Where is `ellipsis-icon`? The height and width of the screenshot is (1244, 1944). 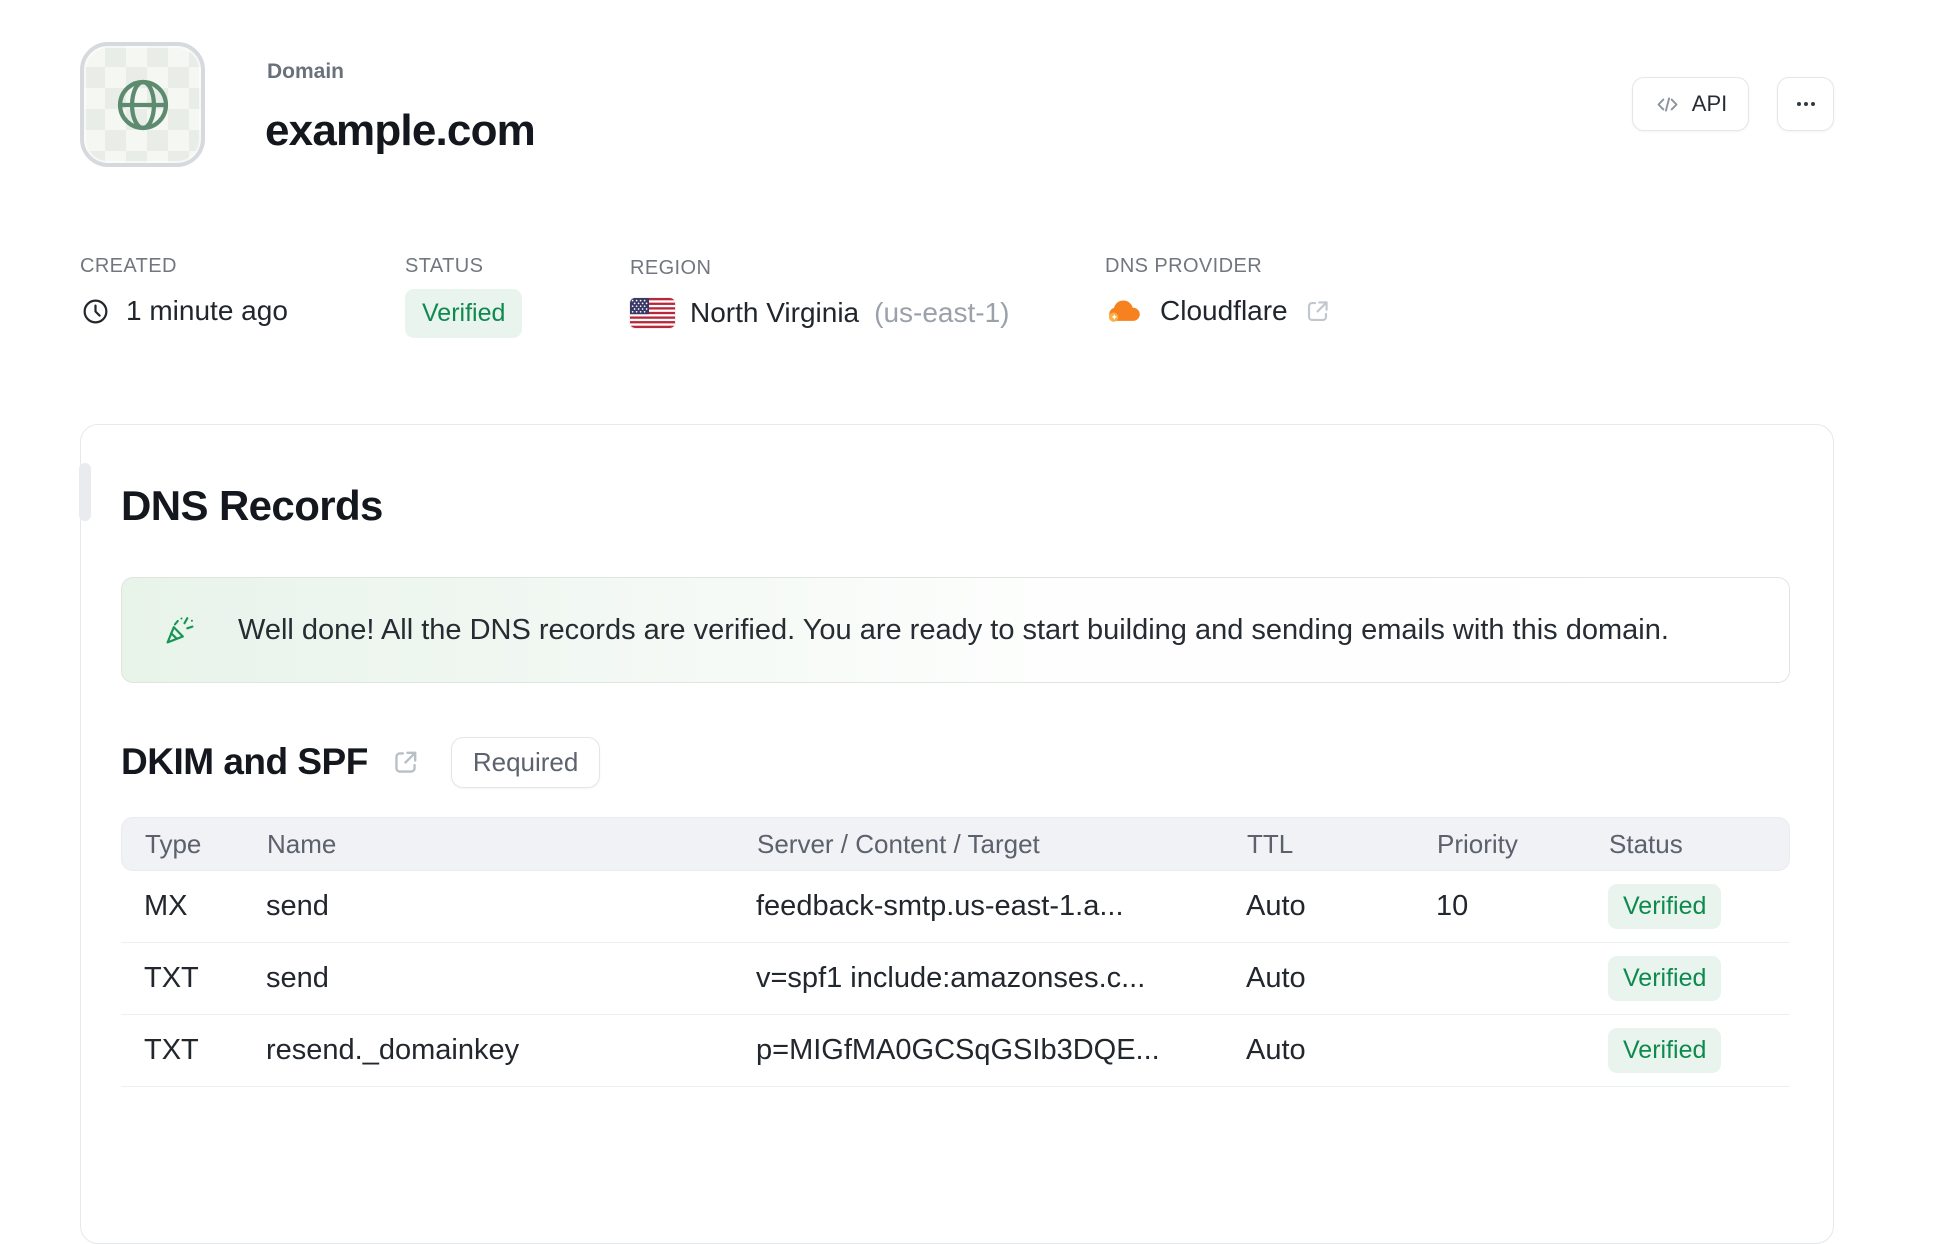 ellipsis-icon is located at coordinates (1806, 104).